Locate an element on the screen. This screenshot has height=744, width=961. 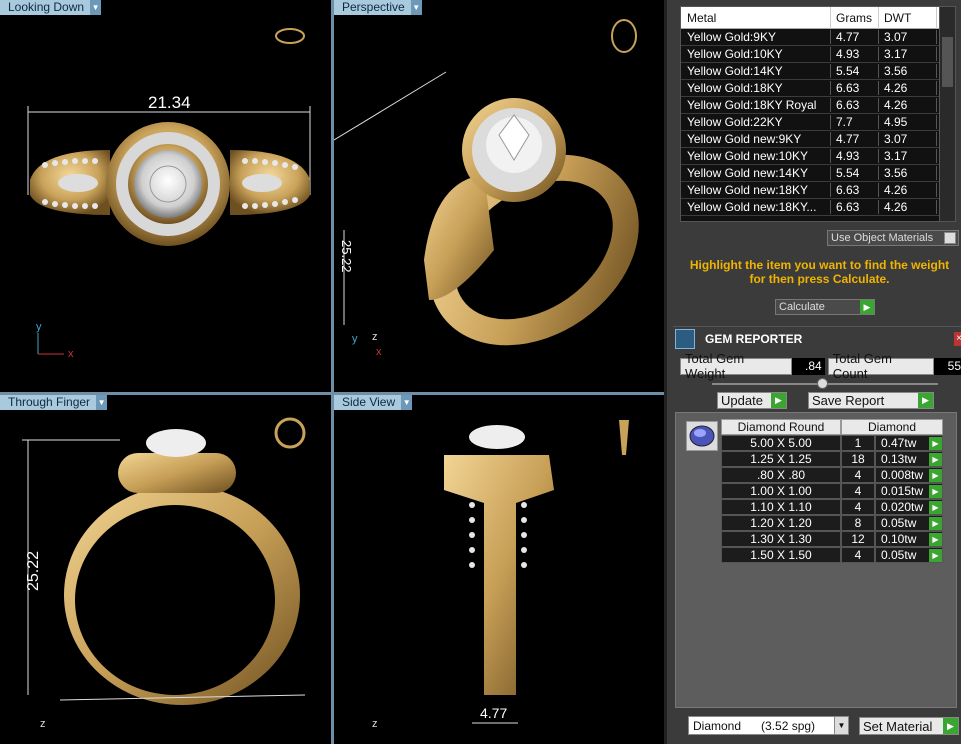
gem-weight-value: 0.05tw is located at coordinates (899, 523).